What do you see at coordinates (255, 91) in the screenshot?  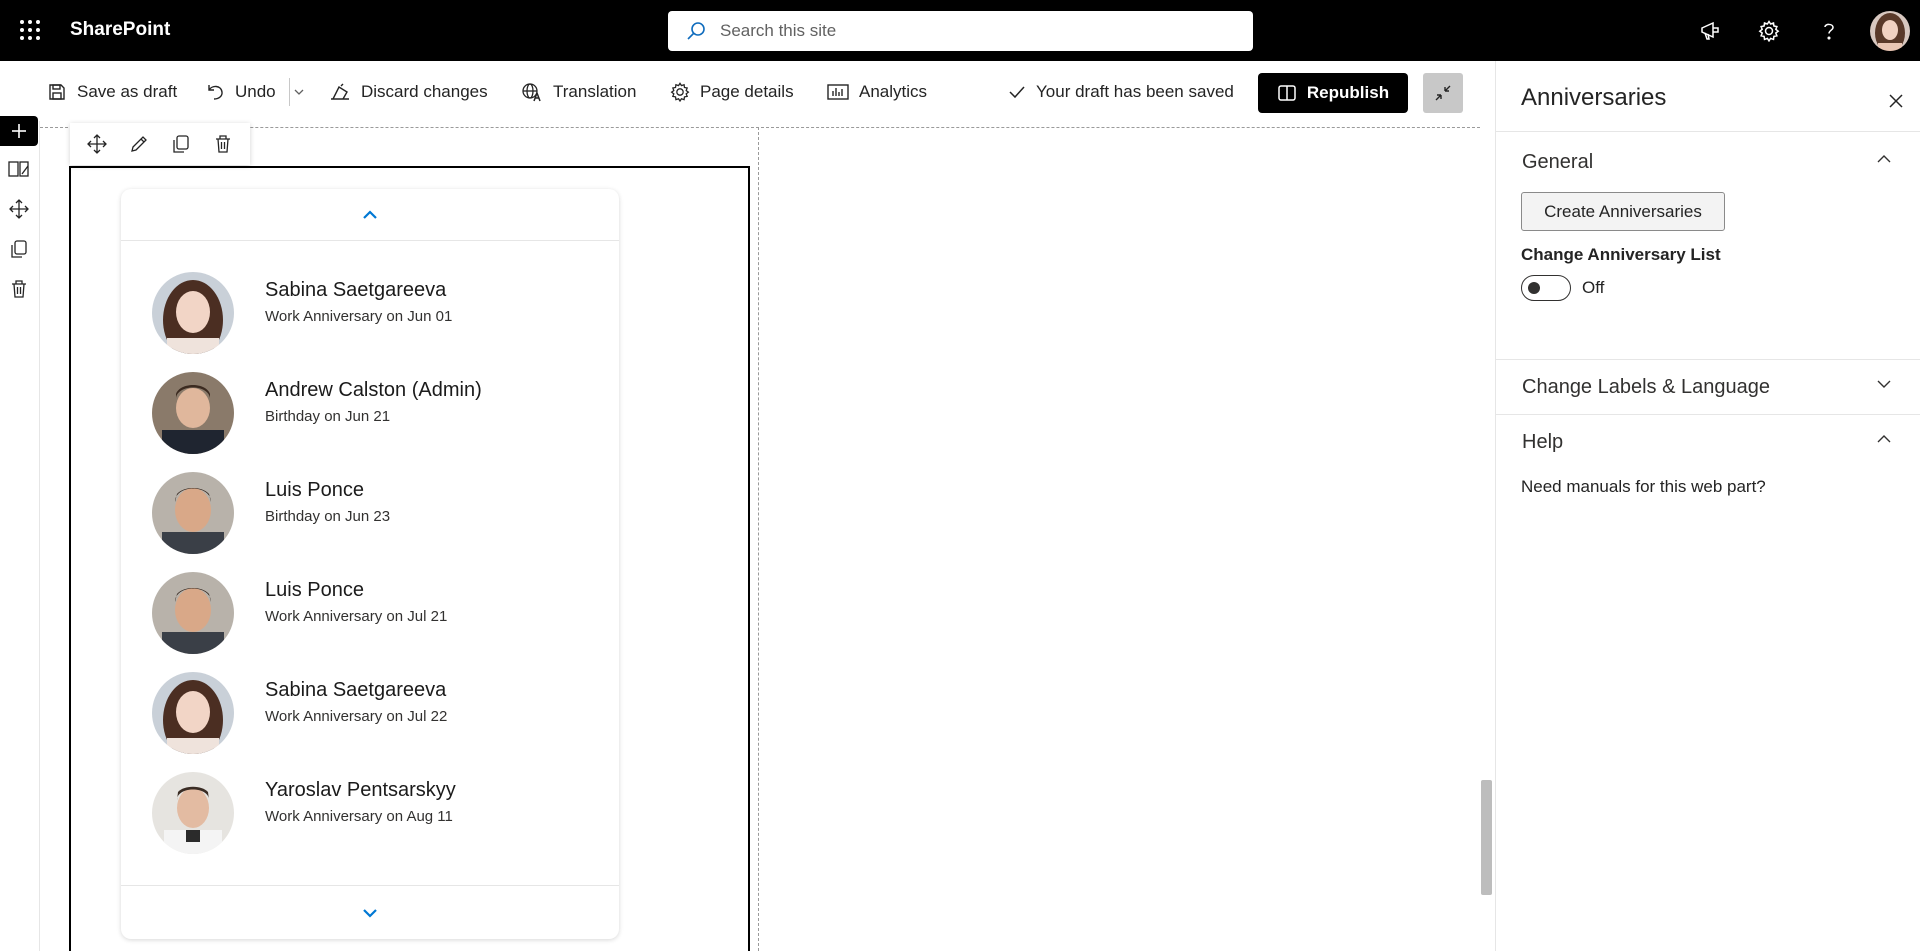 I see `undo-label: Undo` at bounding box center [255, 91].